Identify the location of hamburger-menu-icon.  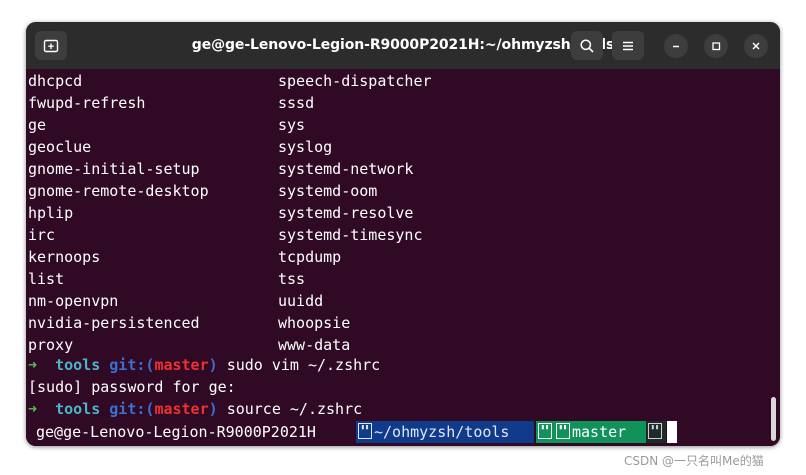
(628, 45).